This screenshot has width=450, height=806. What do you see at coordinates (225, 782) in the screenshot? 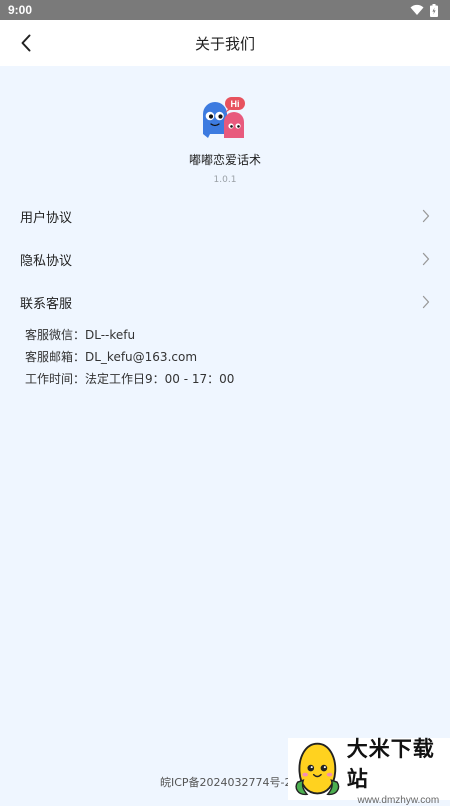
I see `icp-number: 皖ICP备2024032774号-2` at bounding box center [225, 782].